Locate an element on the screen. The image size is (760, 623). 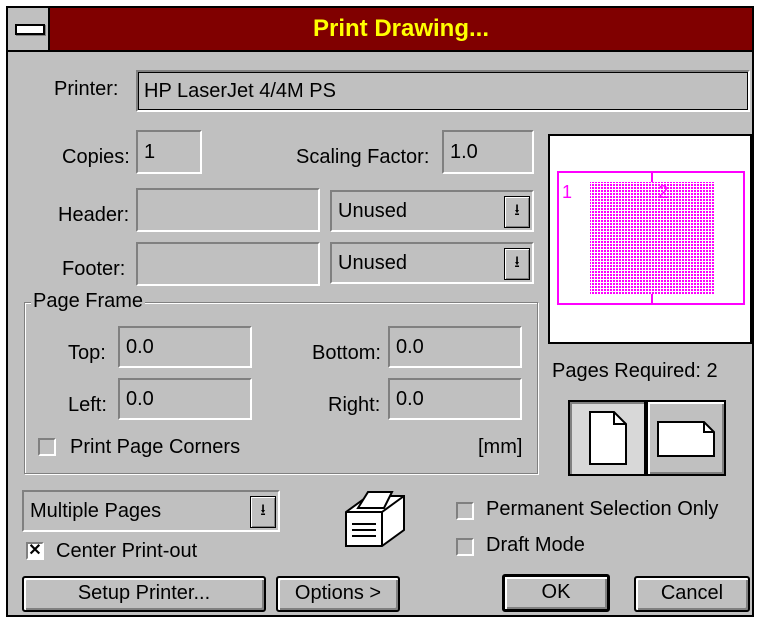
footer-position-value: Unused is located at coordinates (372, 263).